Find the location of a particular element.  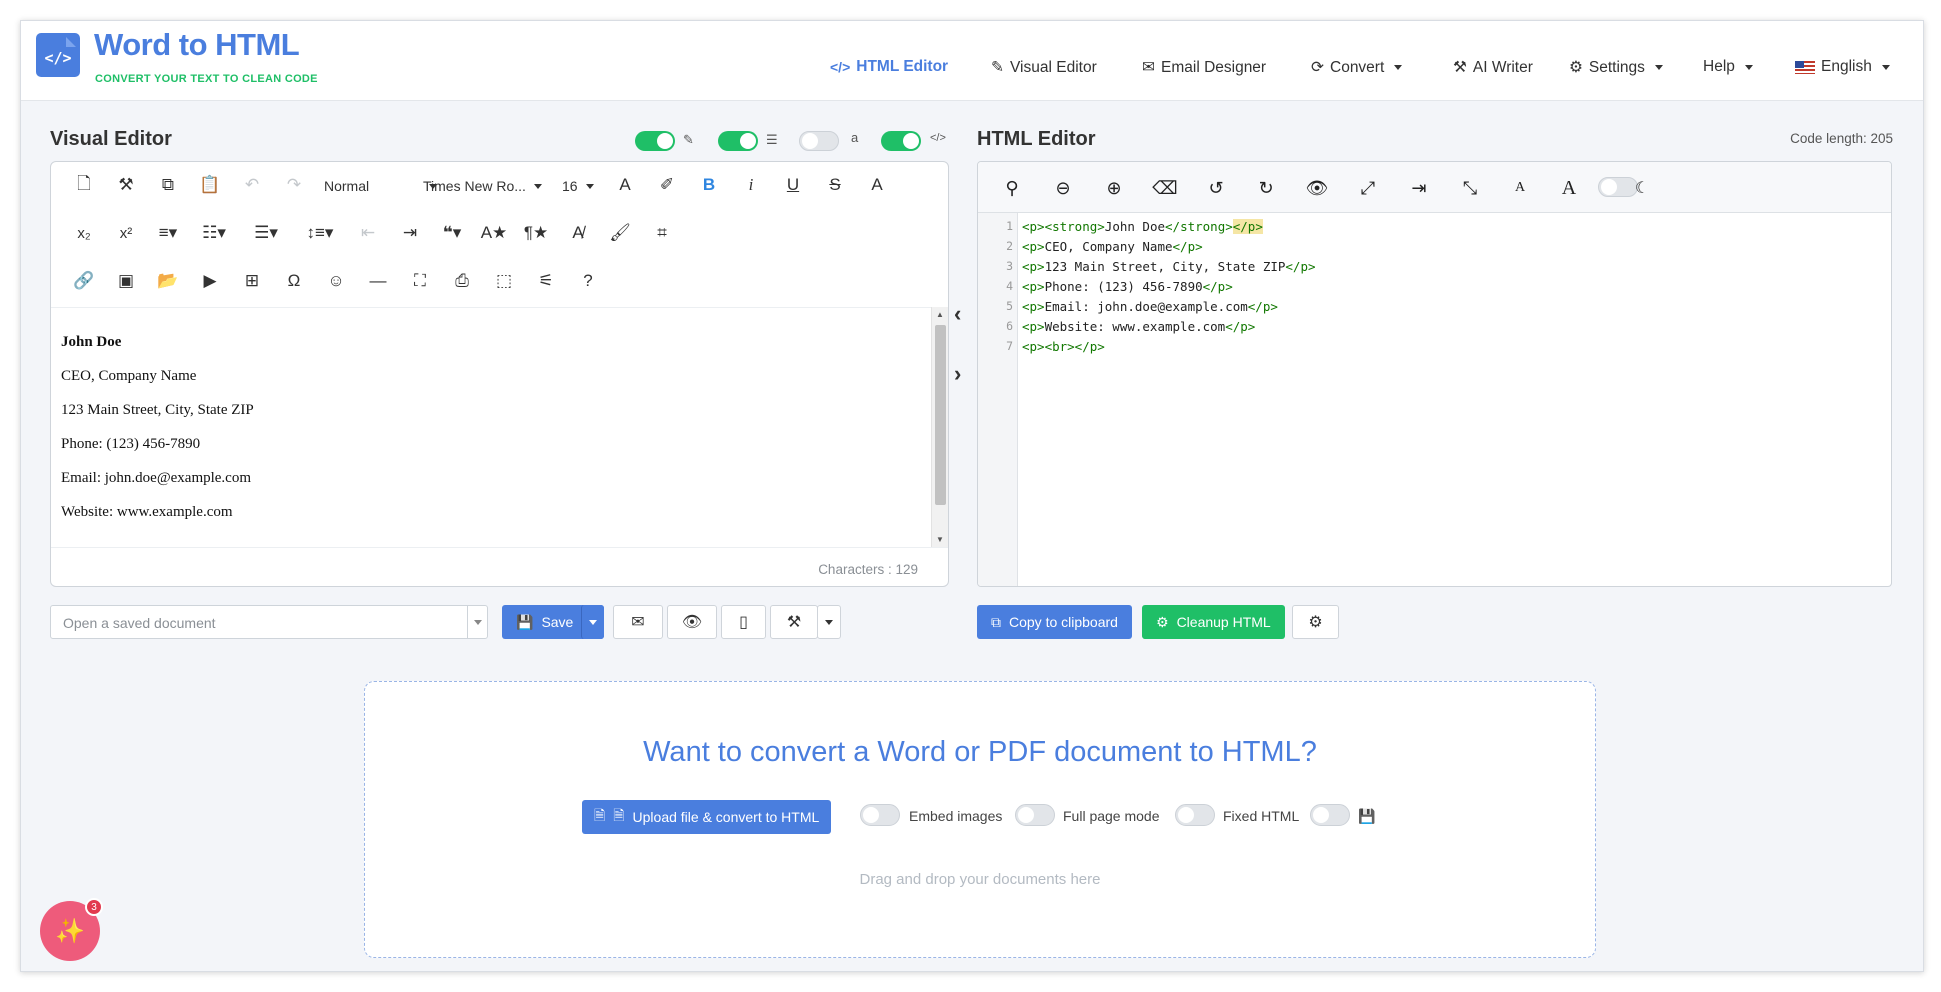

fixed-html-toggle is located at coordinates (1195, 815).